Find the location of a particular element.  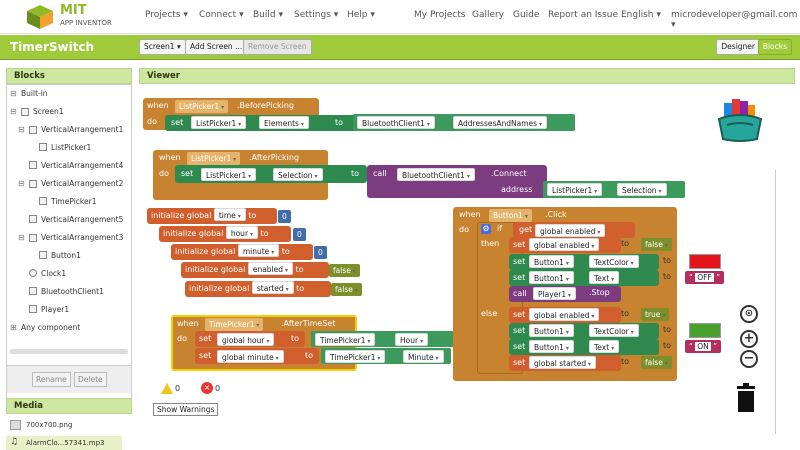

tree-any-component: Any component is located at coordinates (50, 327).